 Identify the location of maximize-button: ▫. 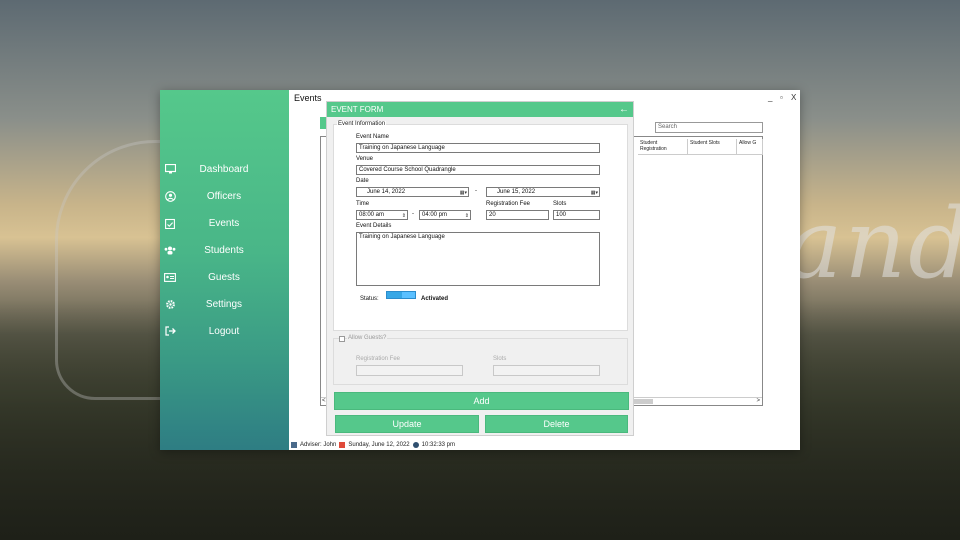
(781, 97).